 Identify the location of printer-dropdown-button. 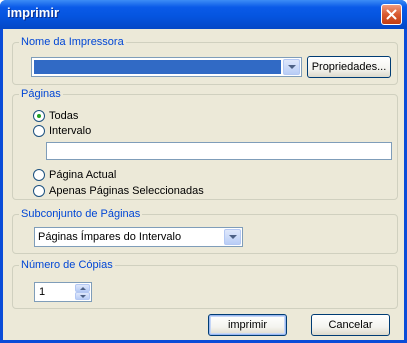
(291, 67).